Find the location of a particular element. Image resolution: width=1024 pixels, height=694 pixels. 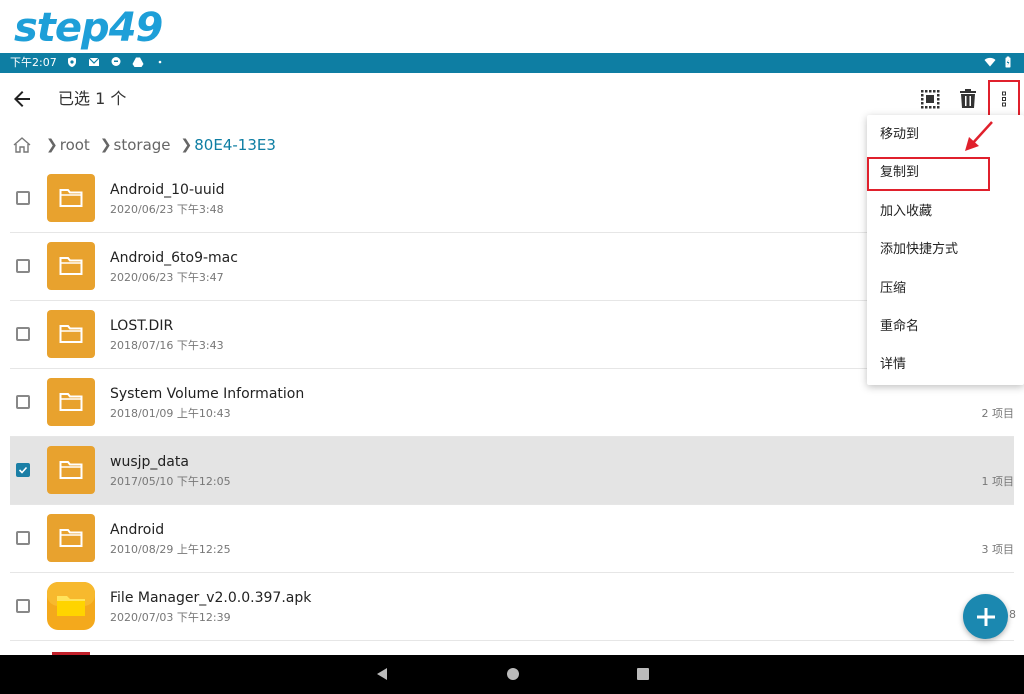

menu-item-add-shortcut: 添加快捷方式 is located at coordinates (945, 250).